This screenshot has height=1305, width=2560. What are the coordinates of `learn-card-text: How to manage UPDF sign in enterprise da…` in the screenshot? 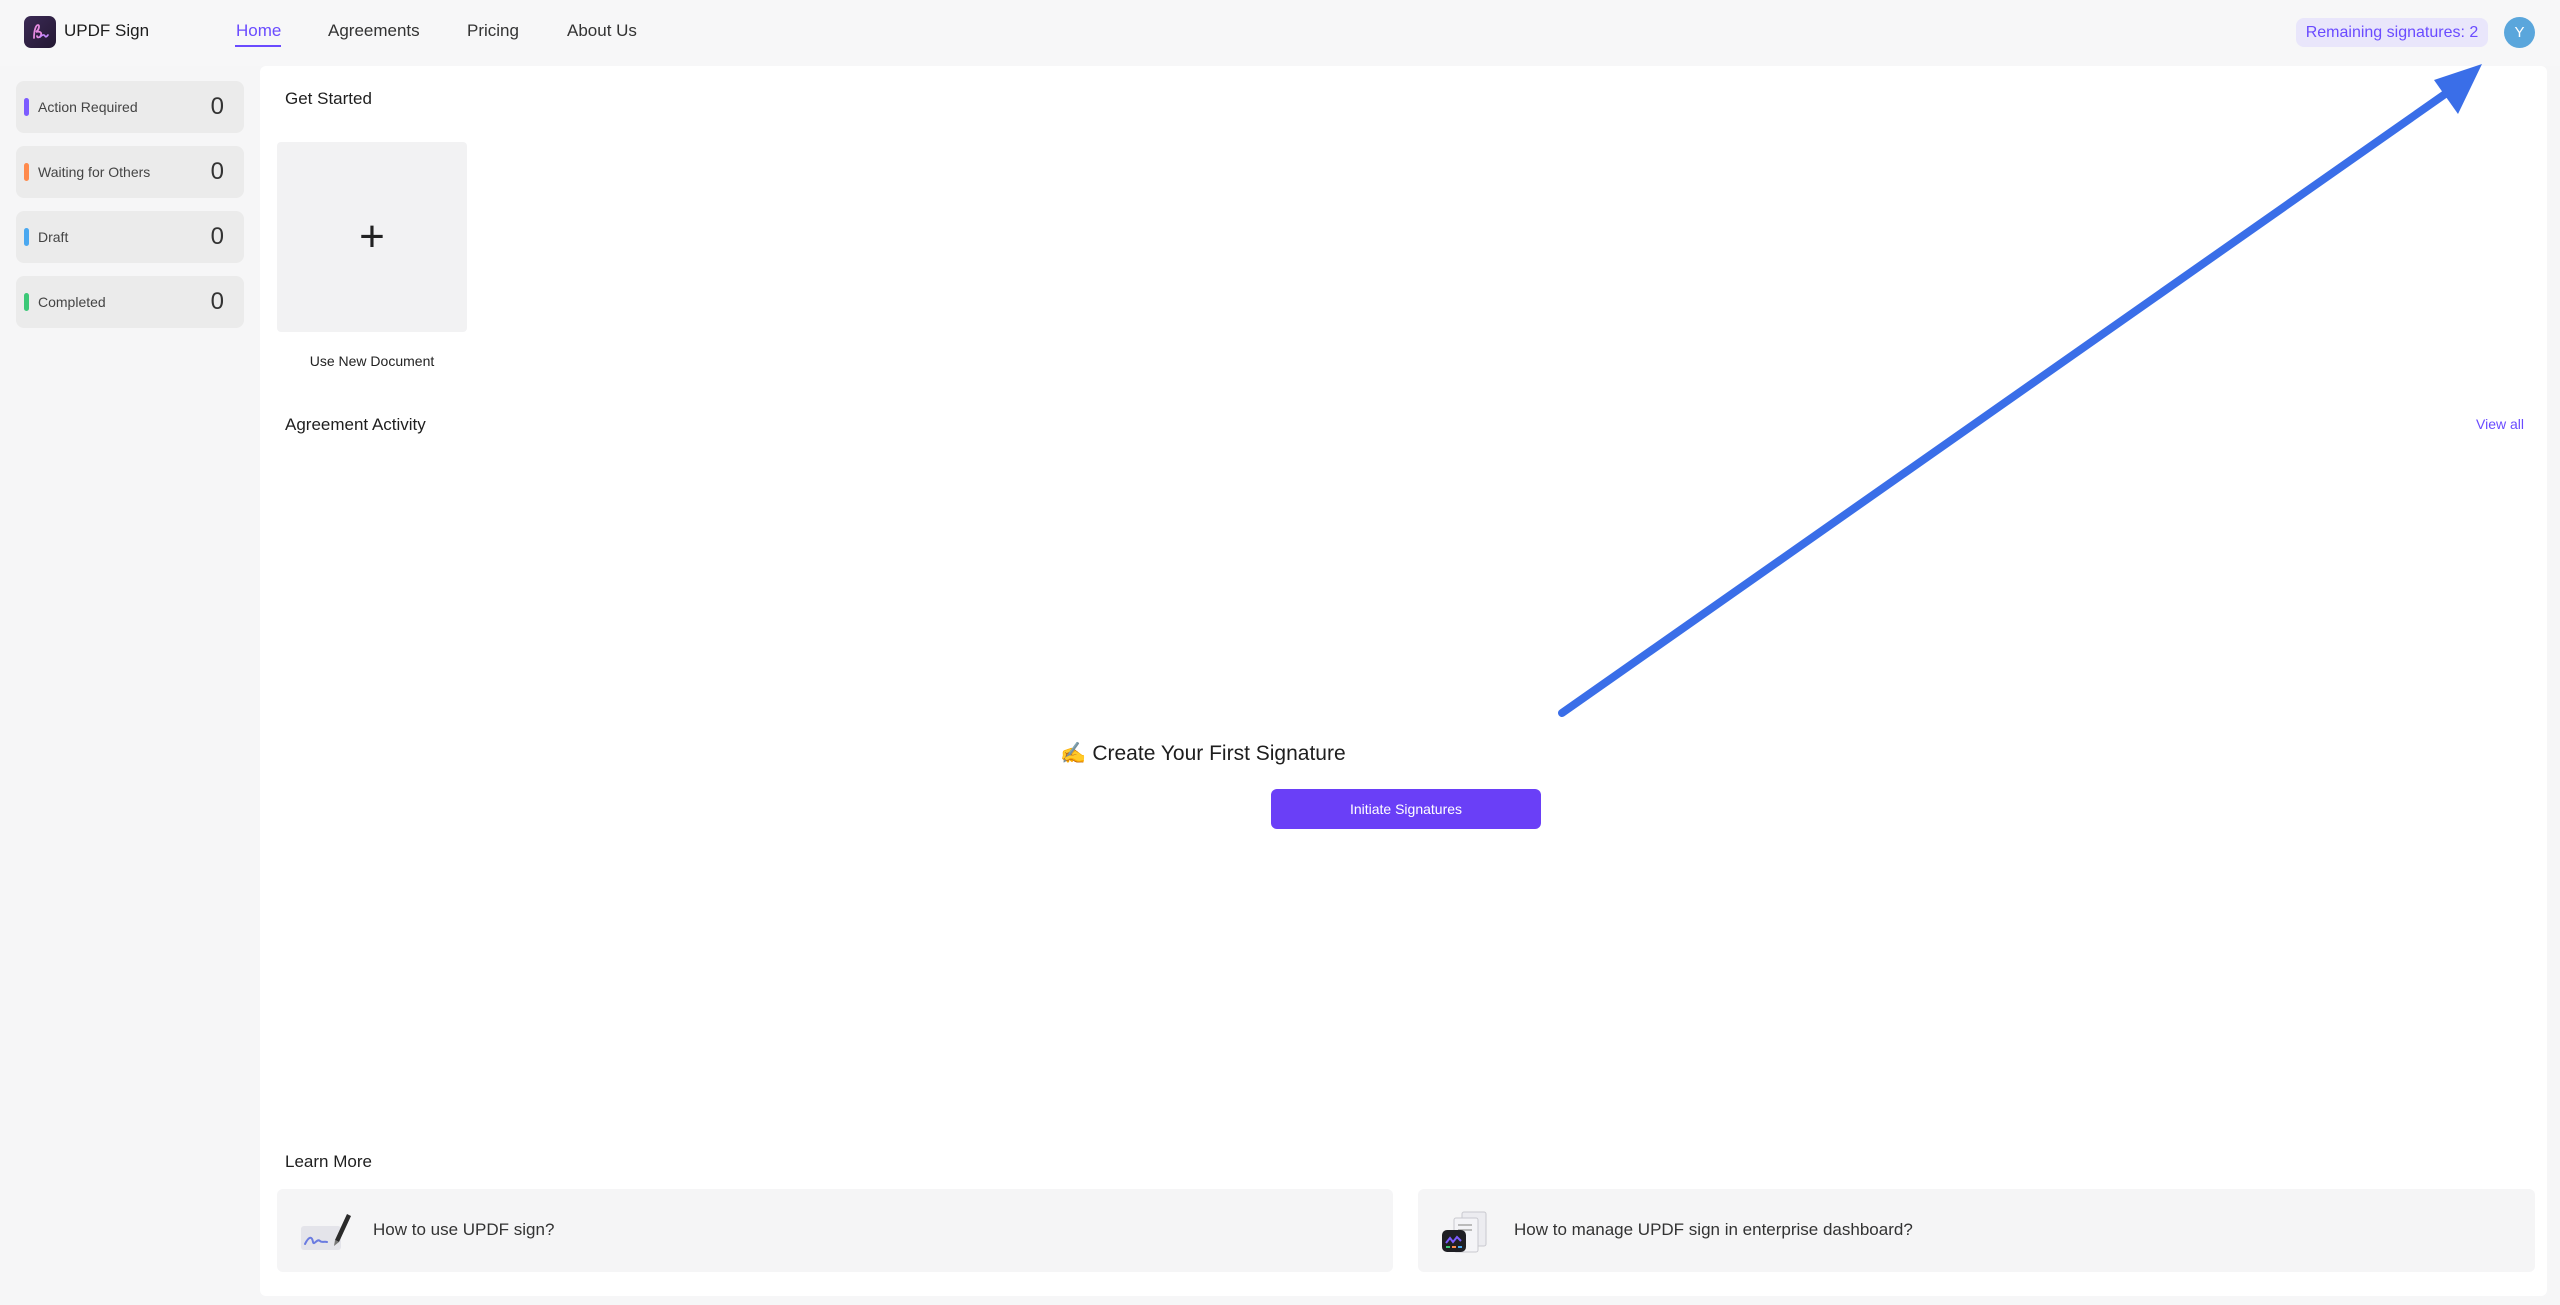 It's located at (1713, 1229).